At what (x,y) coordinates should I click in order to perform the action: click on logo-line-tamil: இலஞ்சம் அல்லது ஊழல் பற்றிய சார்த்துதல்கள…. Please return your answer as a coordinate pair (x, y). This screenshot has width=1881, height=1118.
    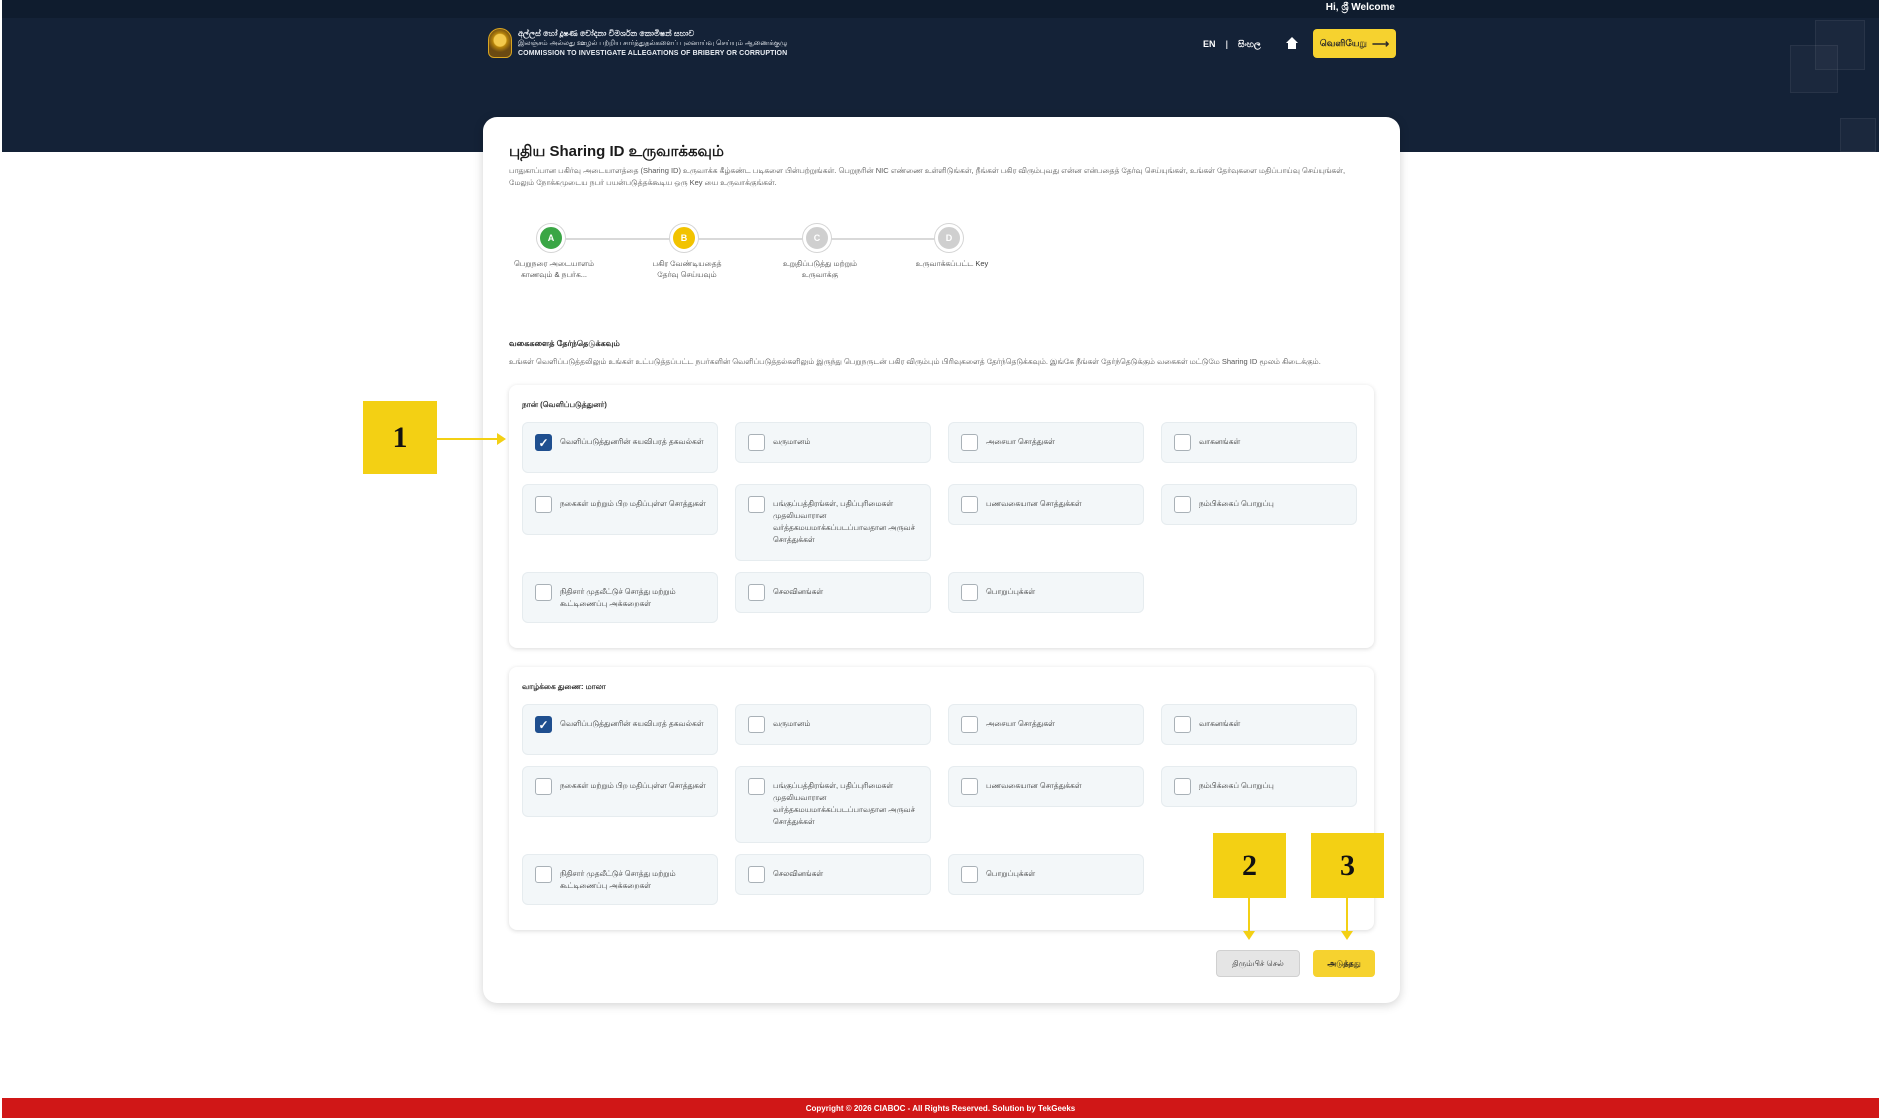
    Looking at the image, I should click on (653, 43).